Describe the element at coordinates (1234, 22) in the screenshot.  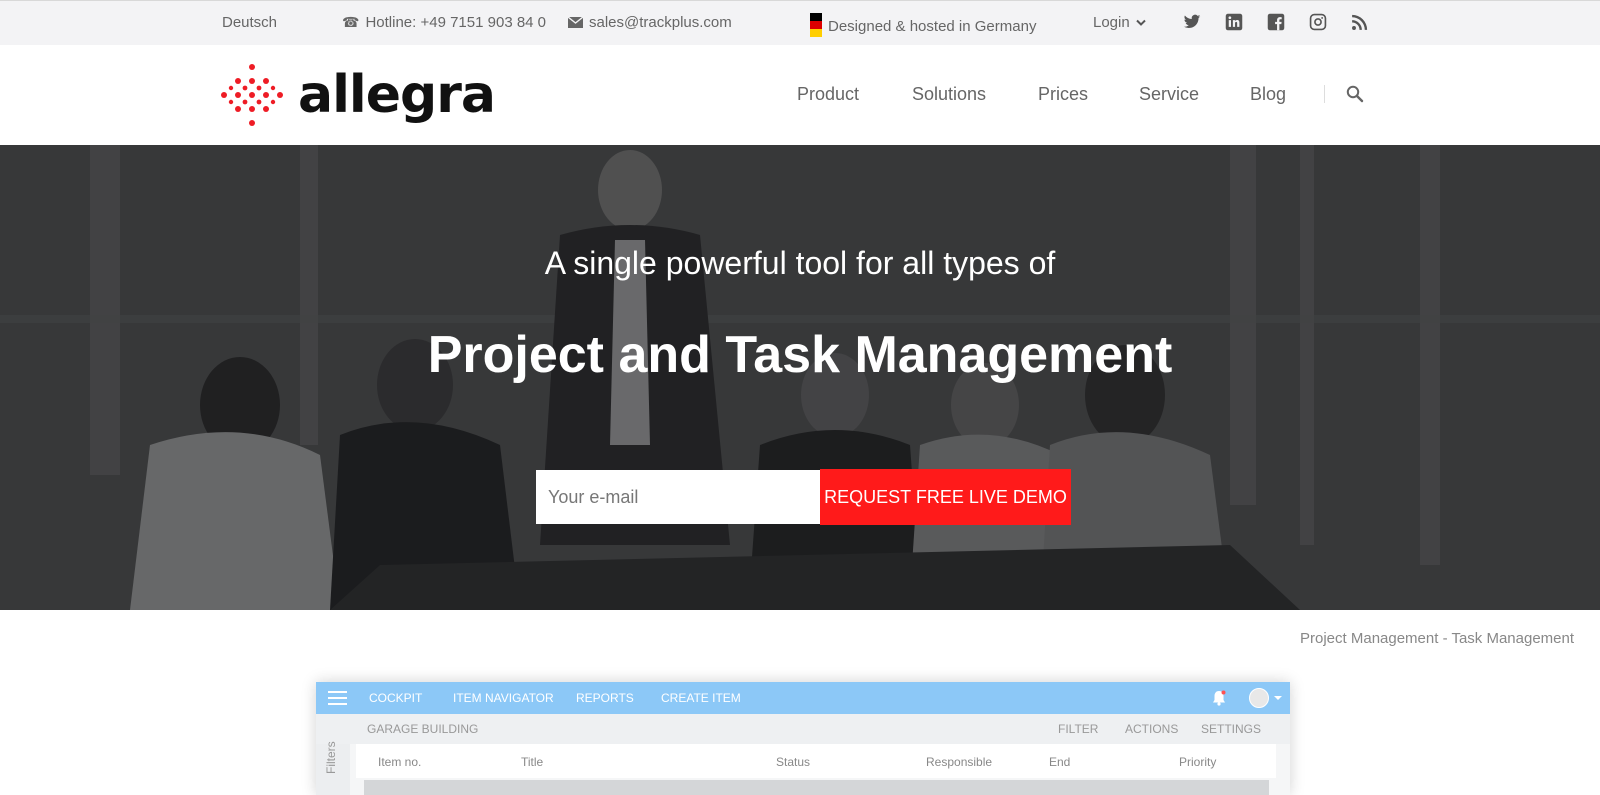
I see `linkedin-icon` at that location.